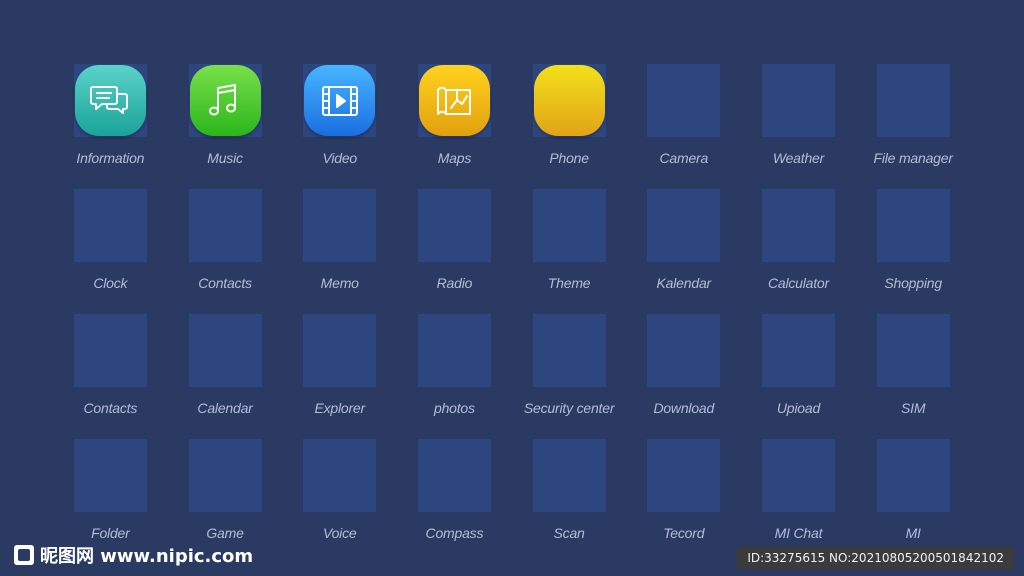  Describe the element at coordinates (339, 283) in the screenshot. I see `app-label: Memo` at that location.